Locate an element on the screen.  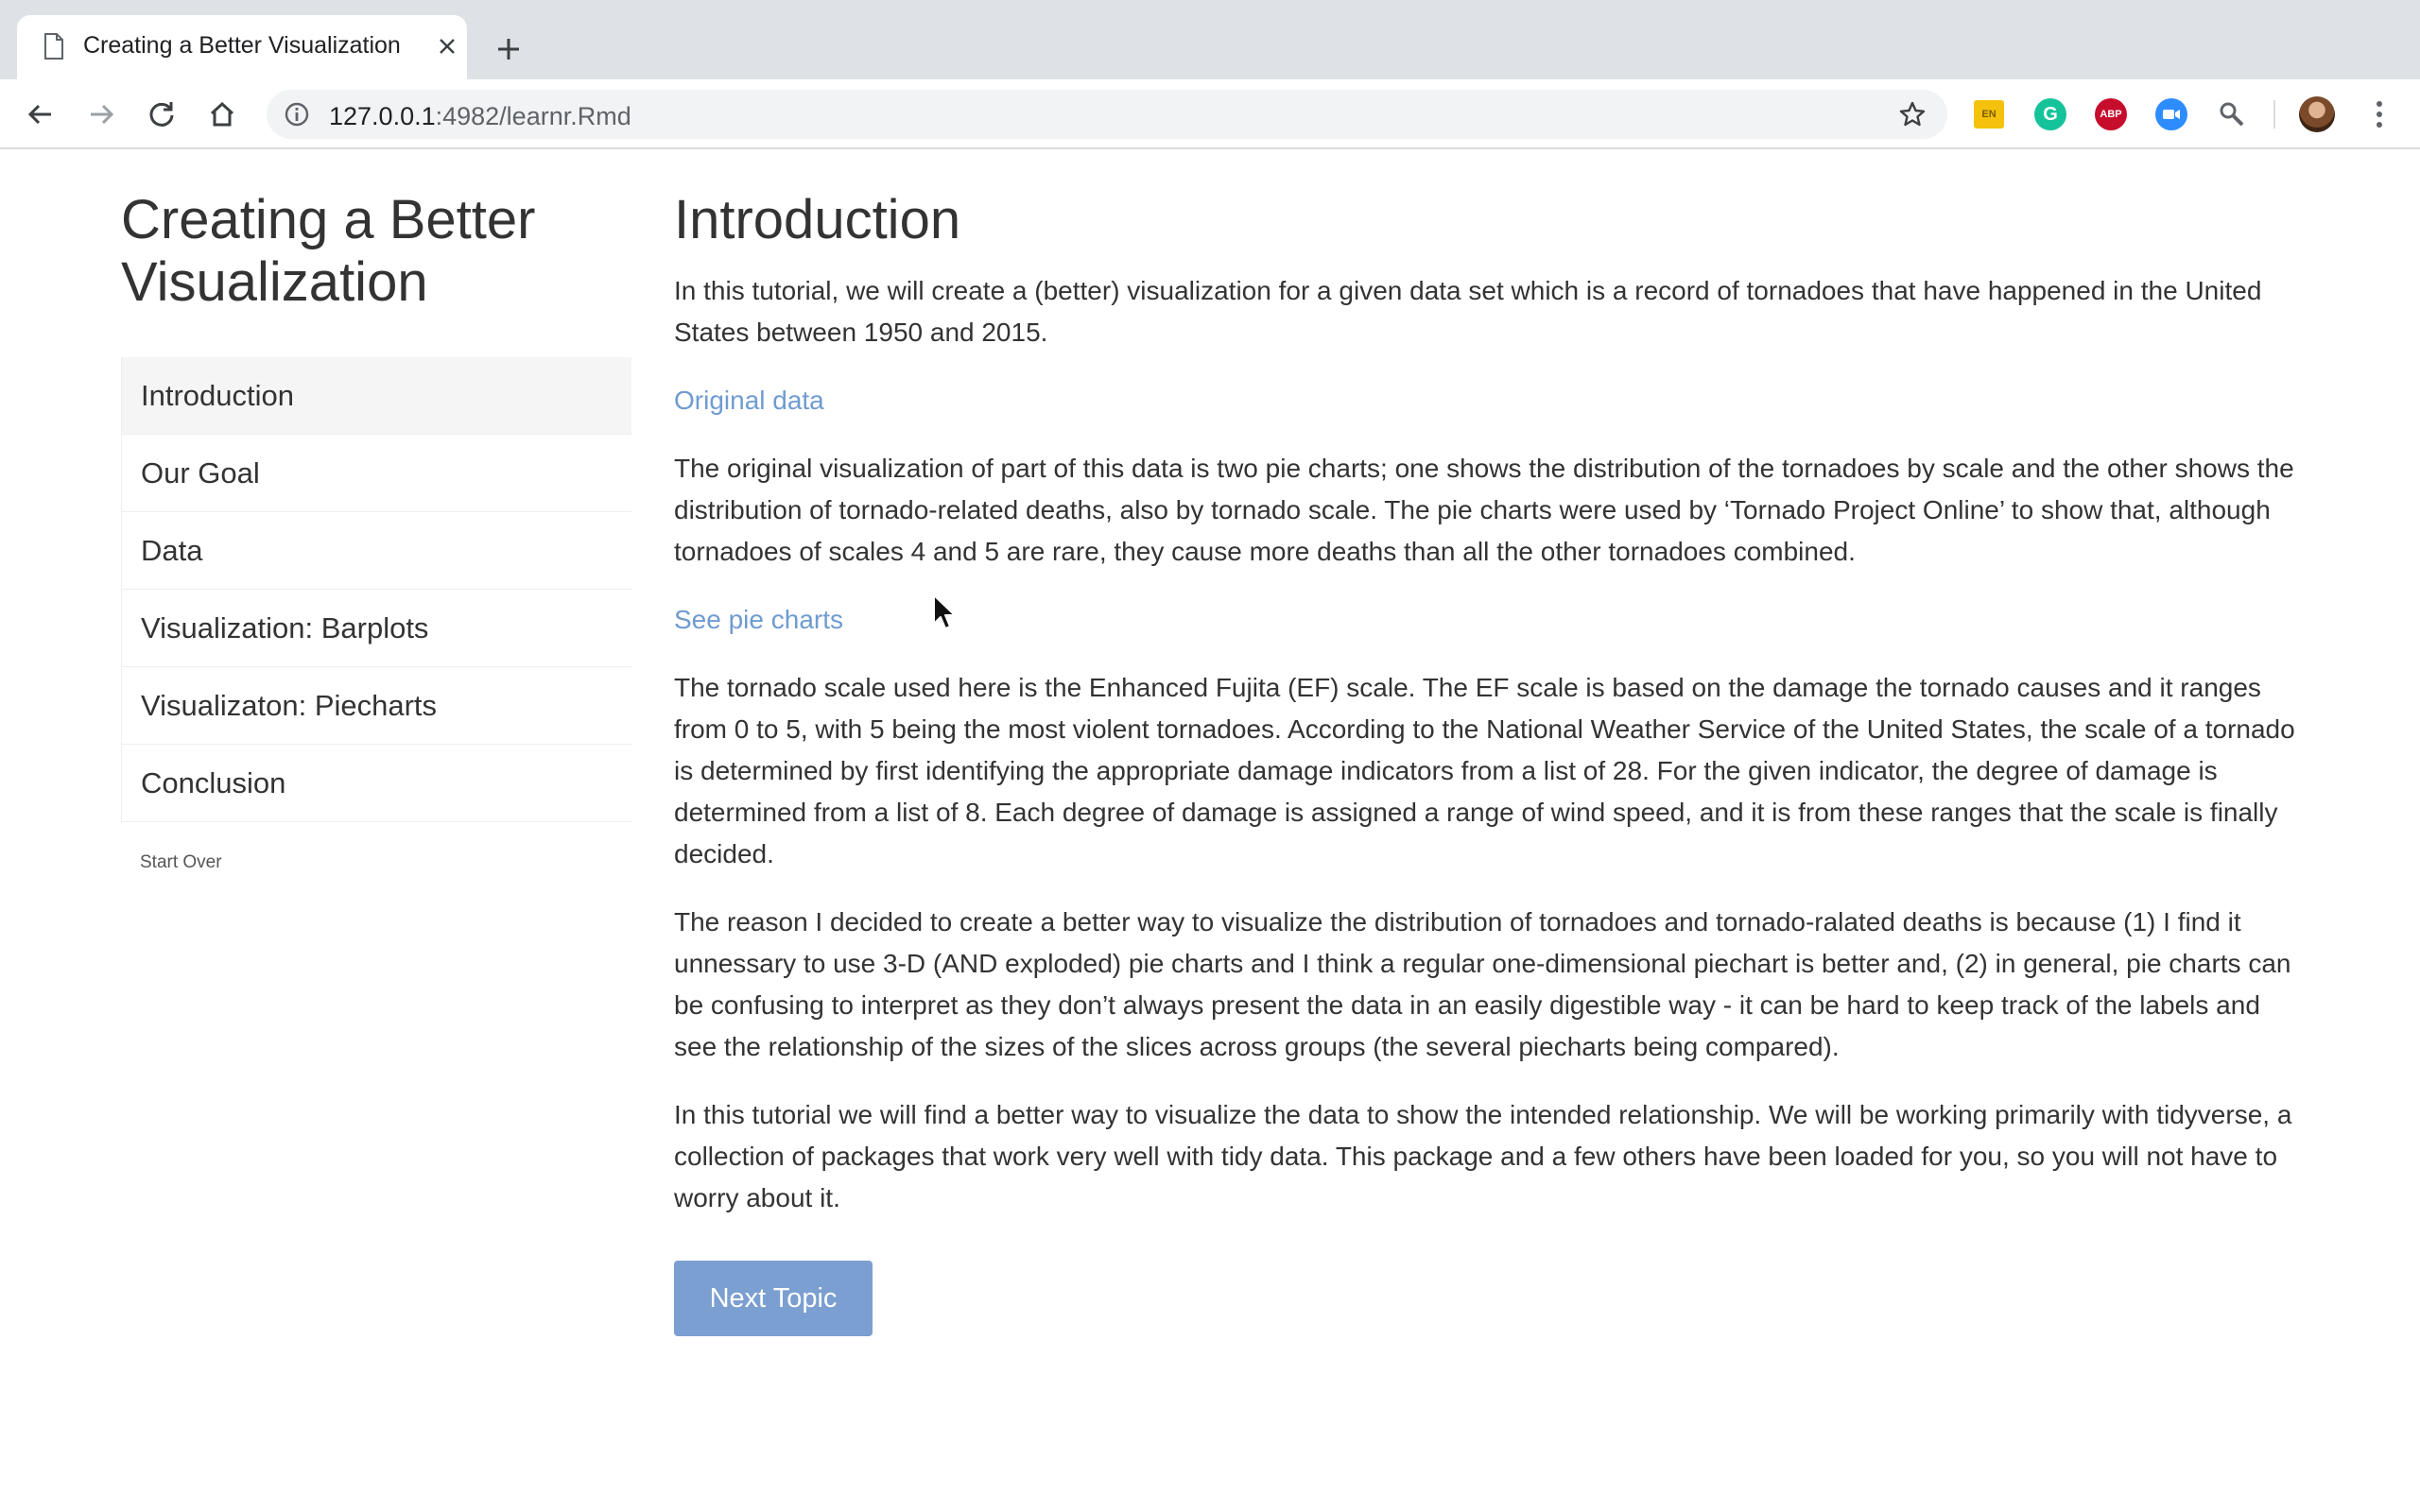
browser-toolbar: 127.0.0.1:4982/learnr.Rmd EN G ABP is located at coordinates (1210, 114).